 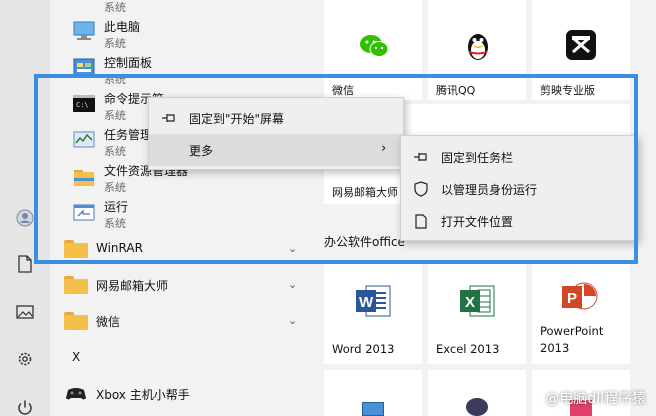 I want to click on tile-label: Word 2013, so click(x=363, y=349).